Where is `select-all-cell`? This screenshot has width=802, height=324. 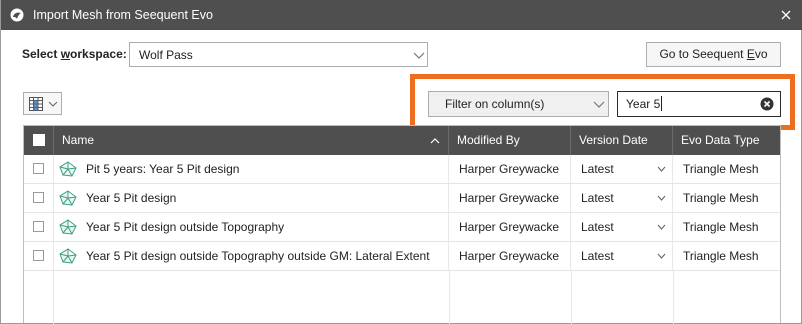
select-all-cell is located at coordinates (39, 140).